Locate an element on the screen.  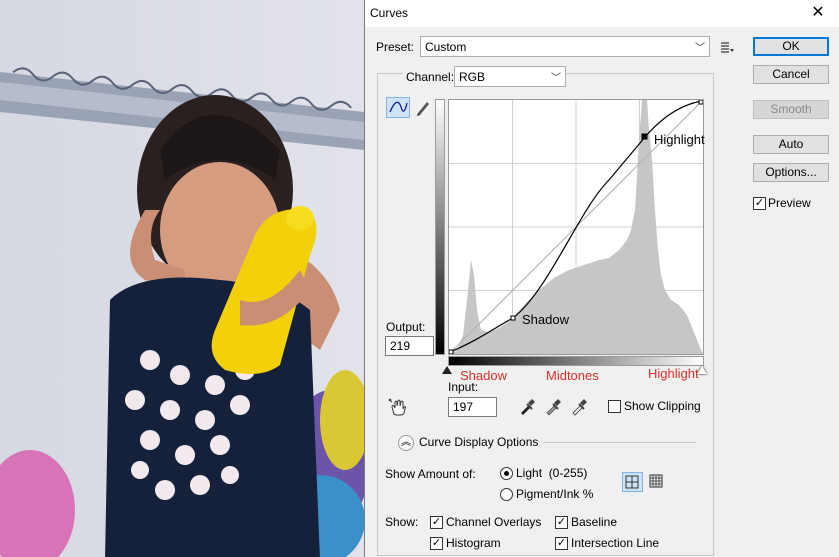
output-label: Output: is located at coordinates (406, 327).